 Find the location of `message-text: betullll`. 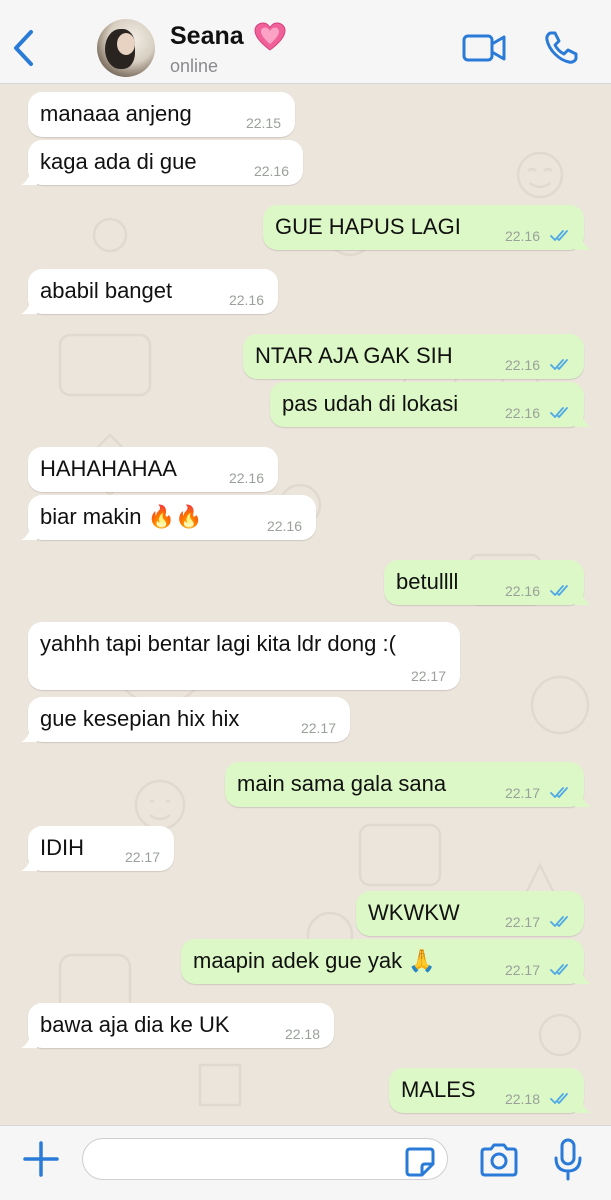

message-text: betullll is located at coordinates (427, 581).